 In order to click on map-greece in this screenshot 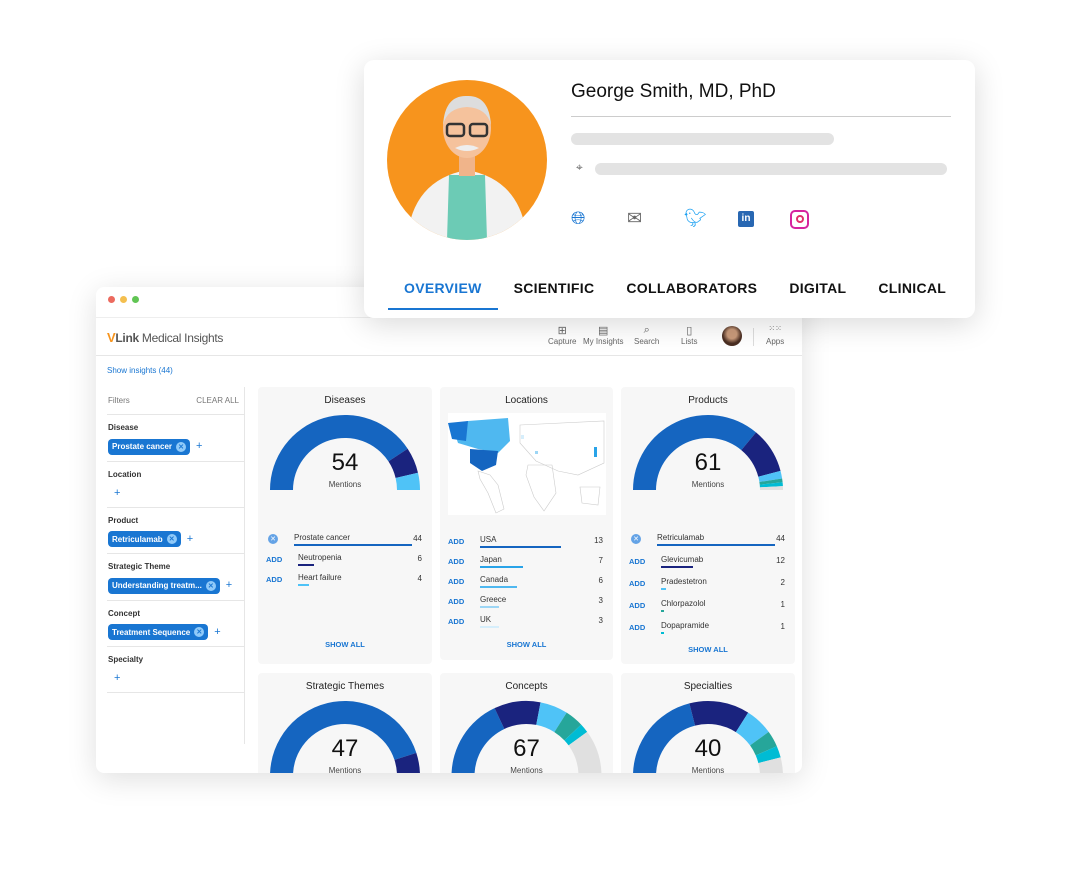, I will do `click(536, 452)`.